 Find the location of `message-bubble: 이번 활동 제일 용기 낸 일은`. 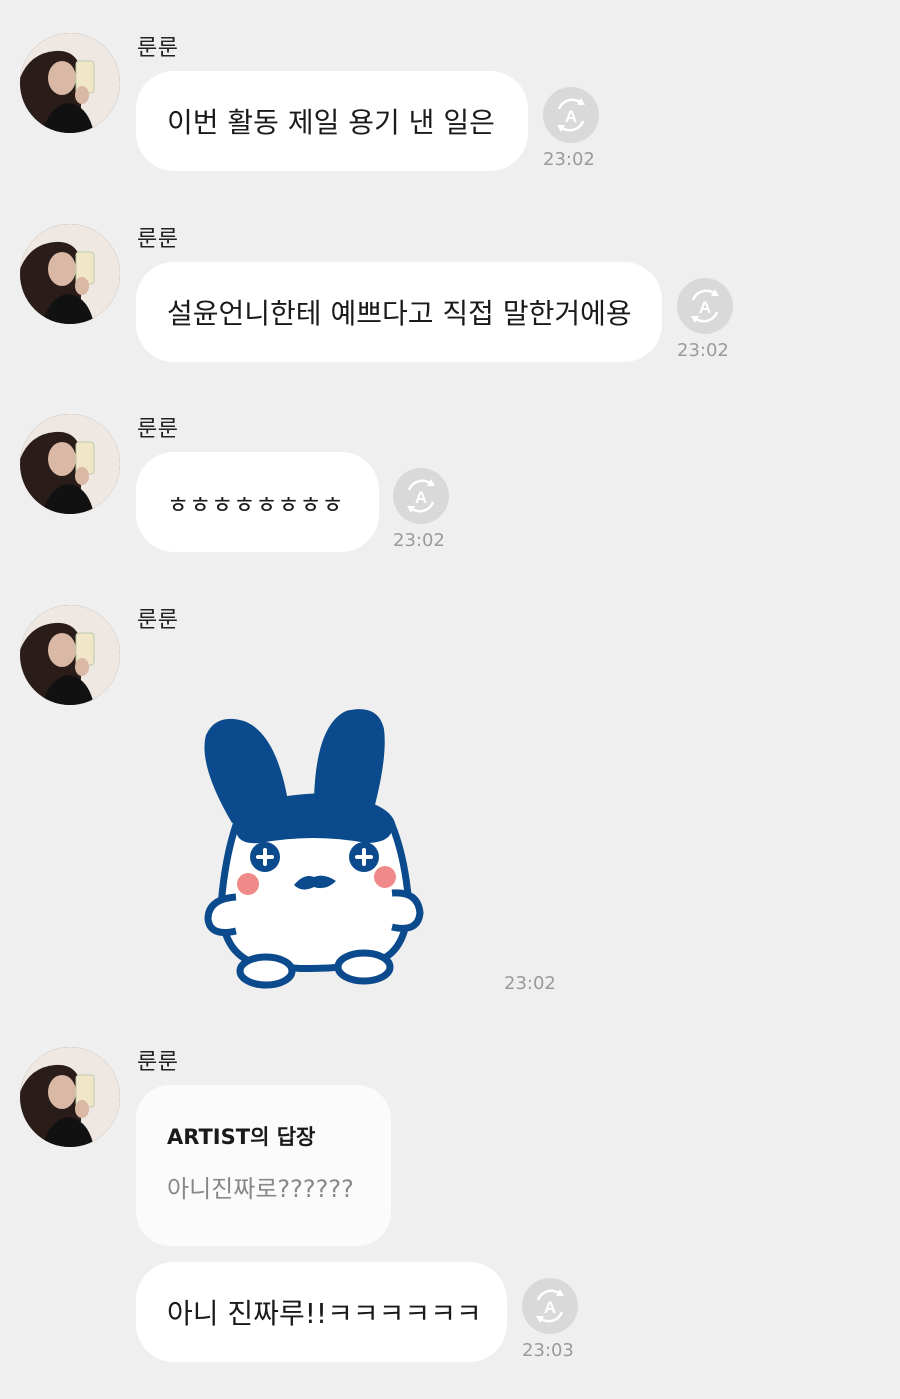

message-bubble: 이번 활동 제일 용기 낸 일은 is located at coordinates (332, 121).